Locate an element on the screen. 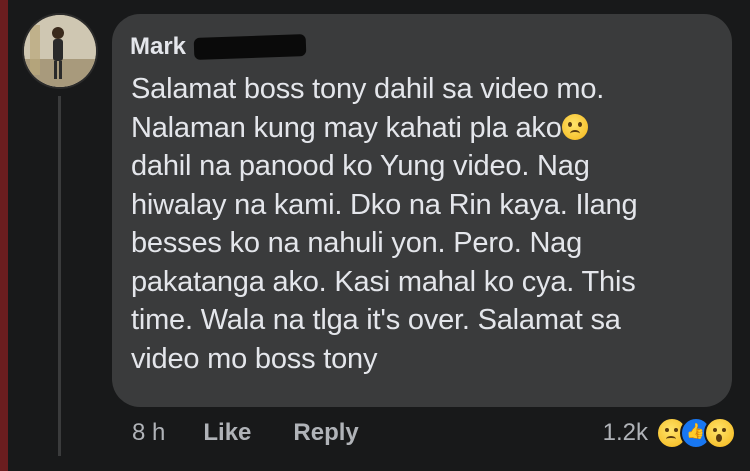 The width and height of the screenshot is (750, 471). reaction-icons is located at coordinates (696, 433).